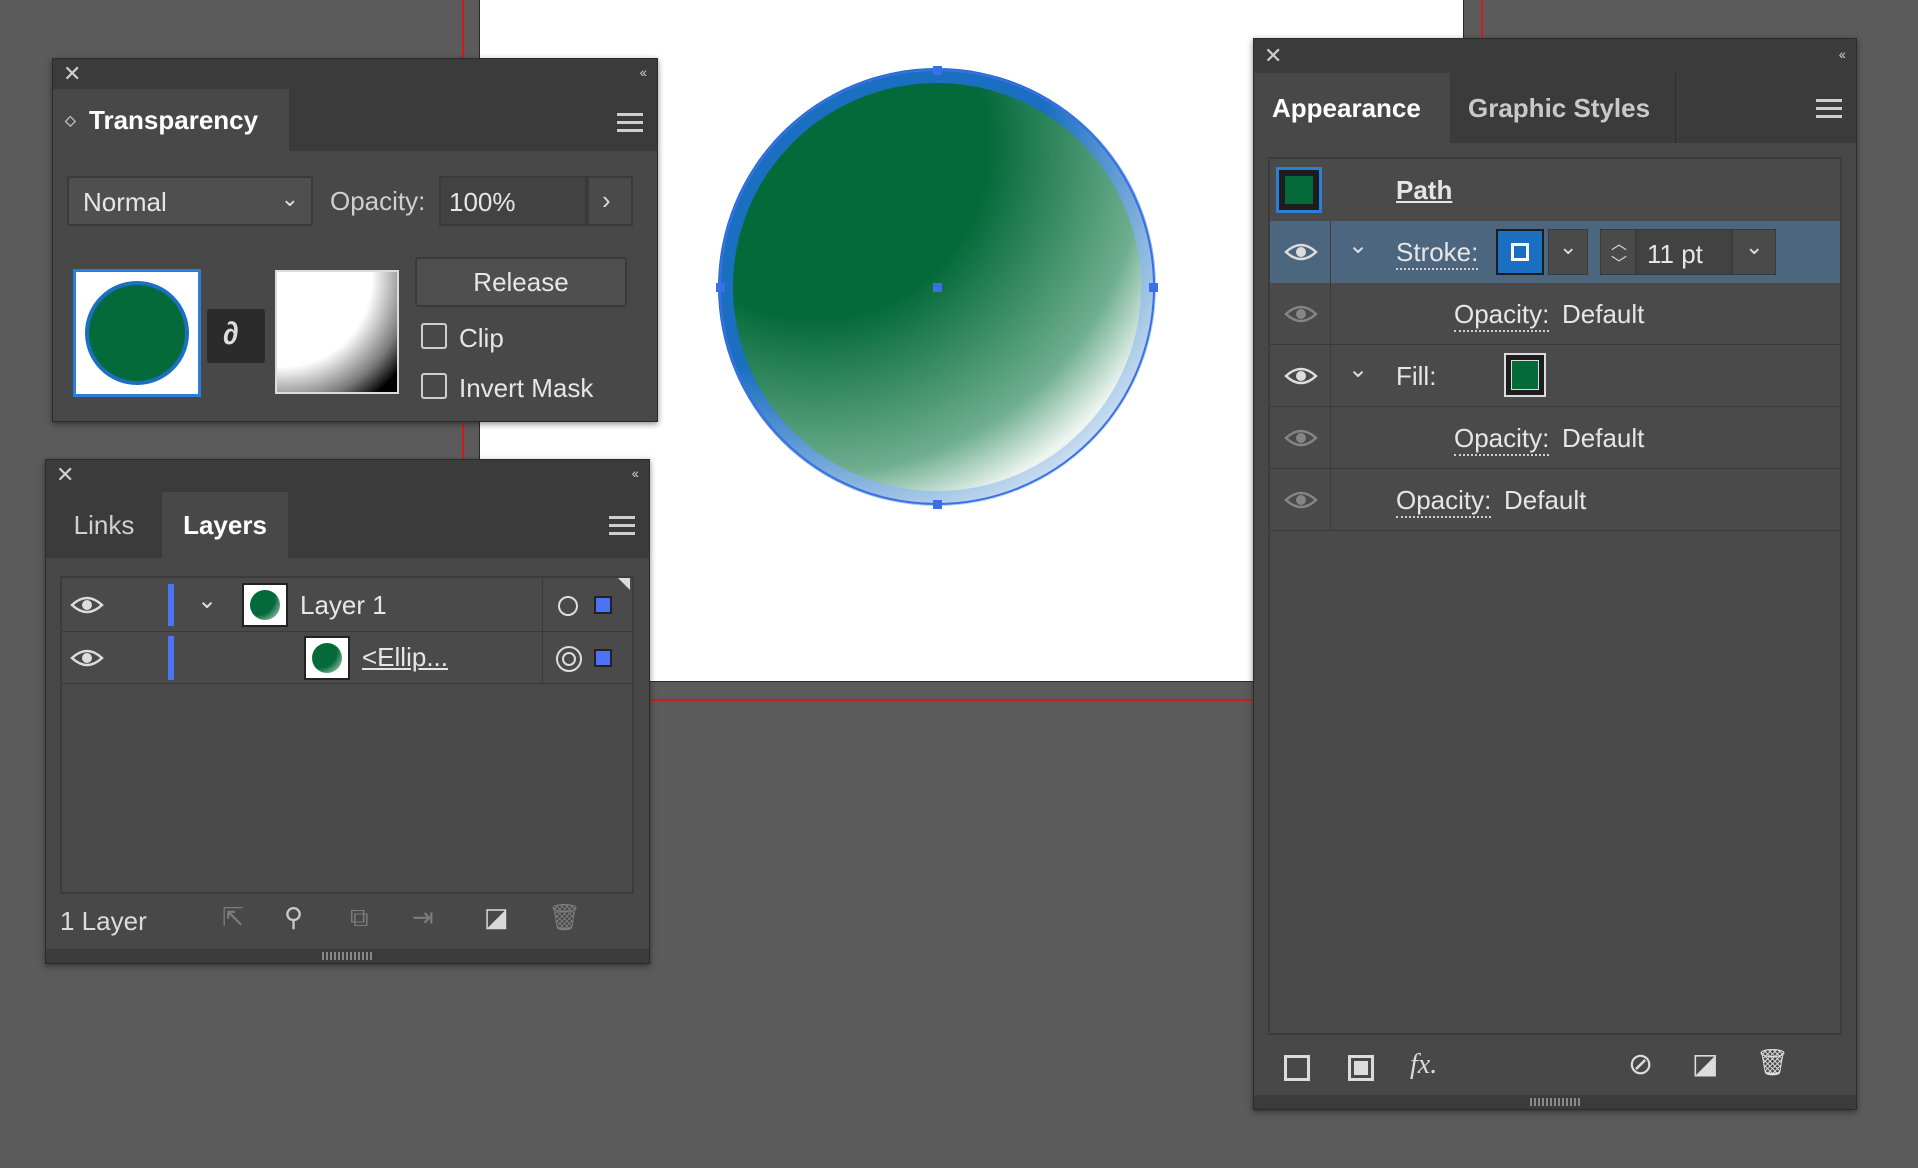 This screenshot has height=1168, width=1918. What do you see at coordinates (347, 525) in the screenshot?
I see `layers-tabbar: Links Layers` at bounding box center [347, 525].